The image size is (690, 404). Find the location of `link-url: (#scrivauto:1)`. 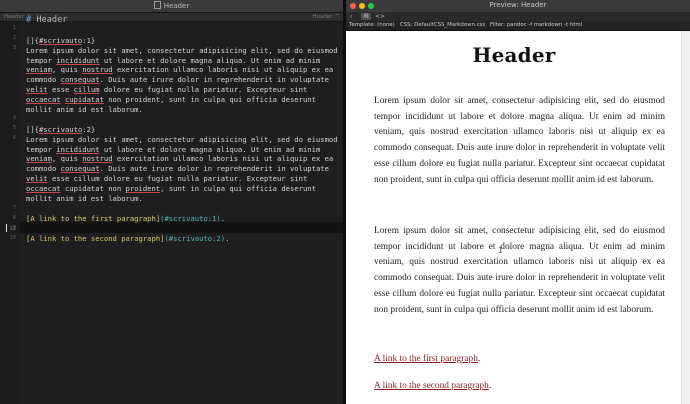

link-url: (#scrivauto:1) is located at coordinates (190, 218).